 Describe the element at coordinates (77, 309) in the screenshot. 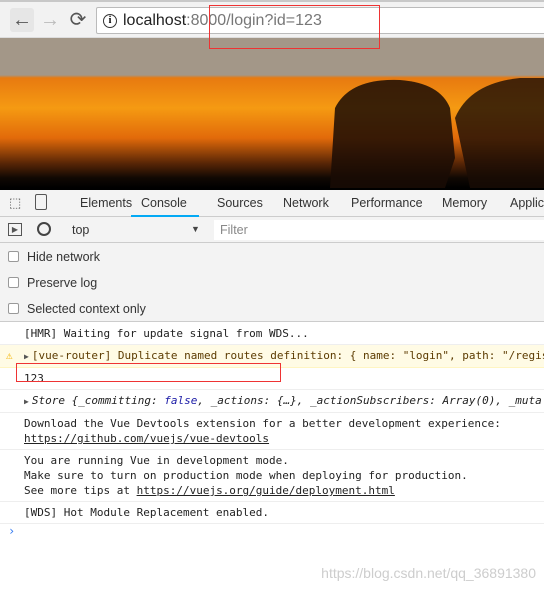

I see `selected-context-checkbox: Selected context only` at that location.